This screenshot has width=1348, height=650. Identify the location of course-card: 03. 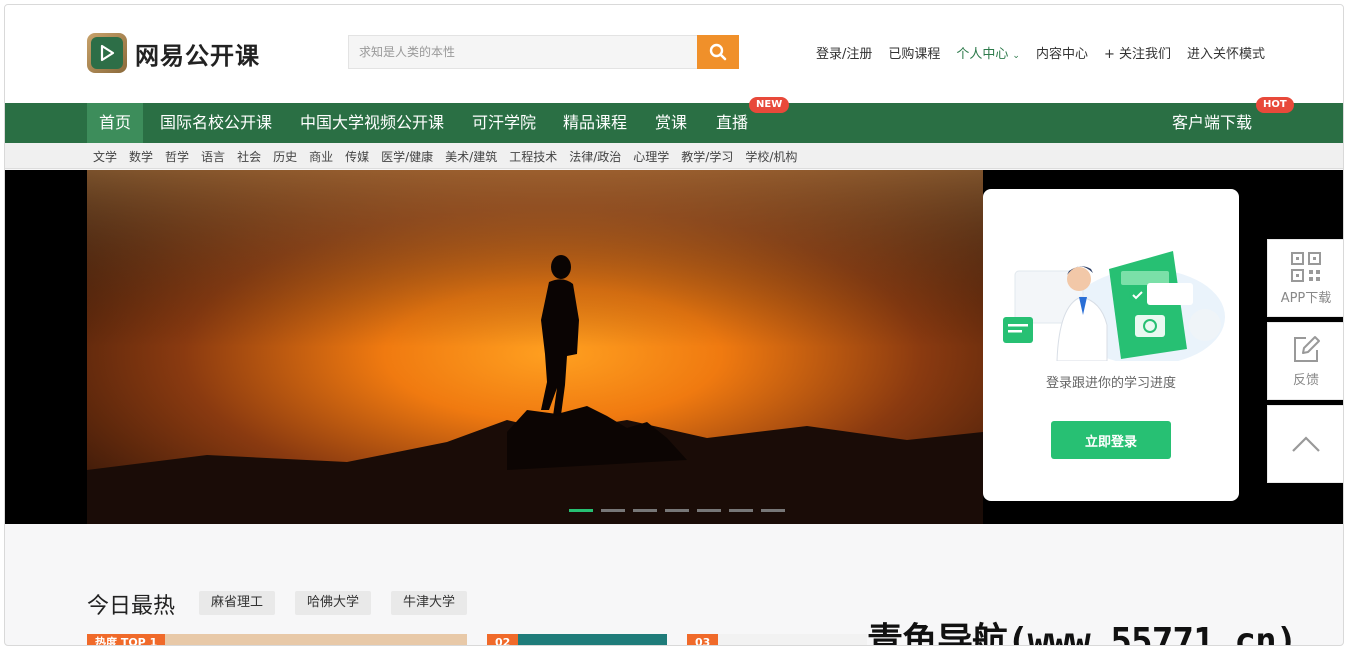
(777, 639).